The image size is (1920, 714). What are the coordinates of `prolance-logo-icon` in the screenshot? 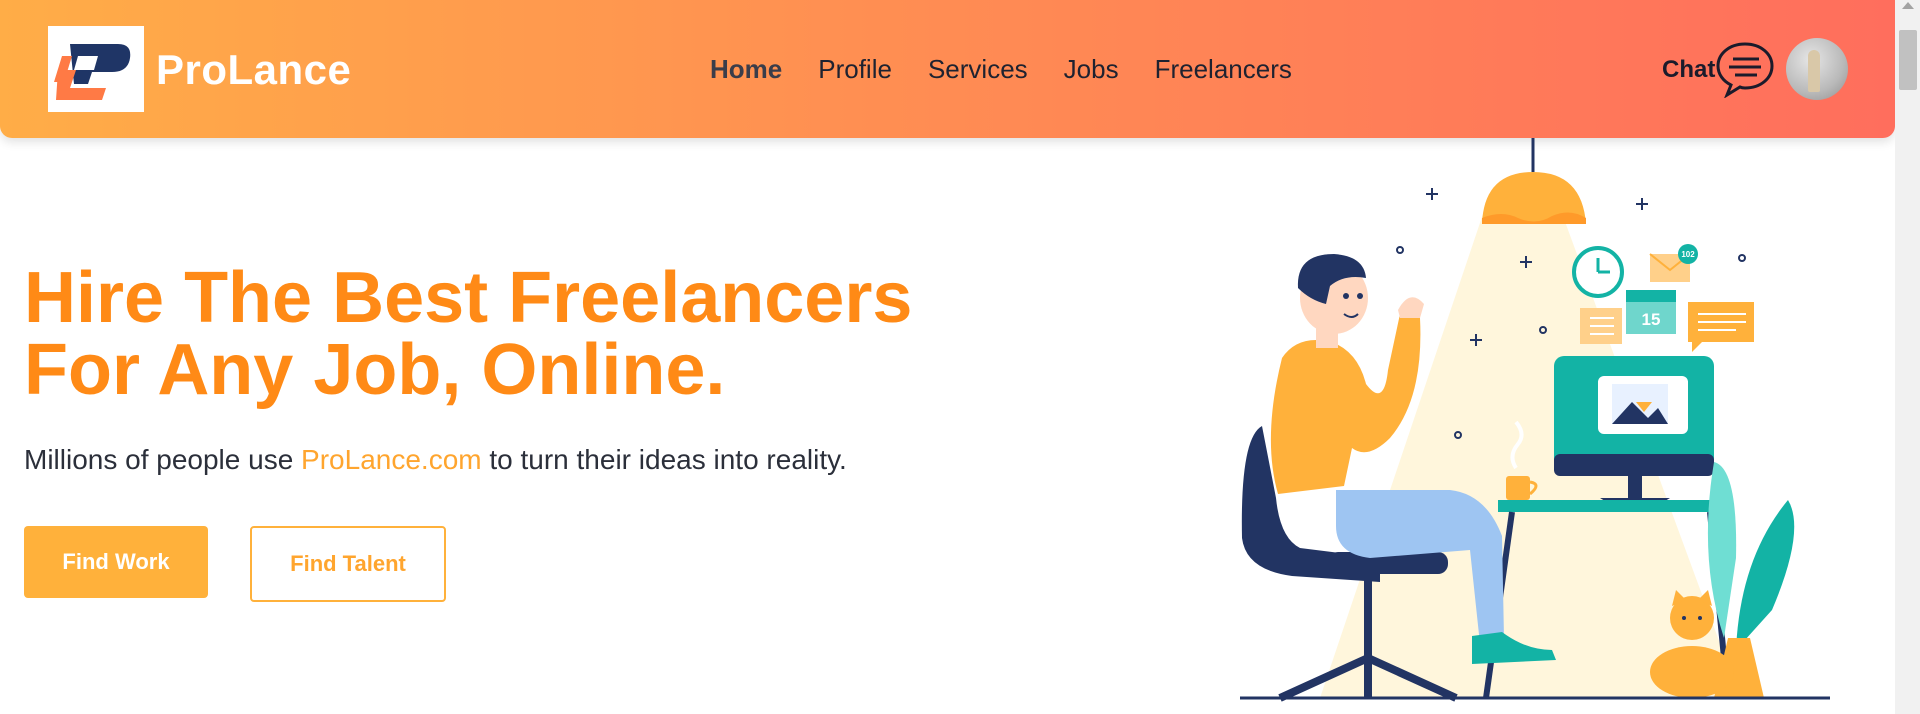 It's located at (96, 69).